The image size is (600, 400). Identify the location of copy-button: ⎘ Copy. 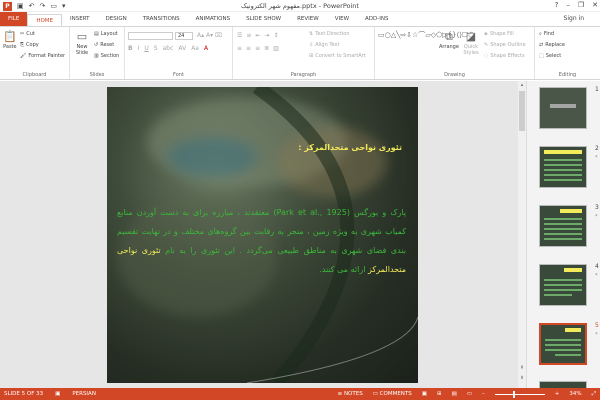
(29, 45).